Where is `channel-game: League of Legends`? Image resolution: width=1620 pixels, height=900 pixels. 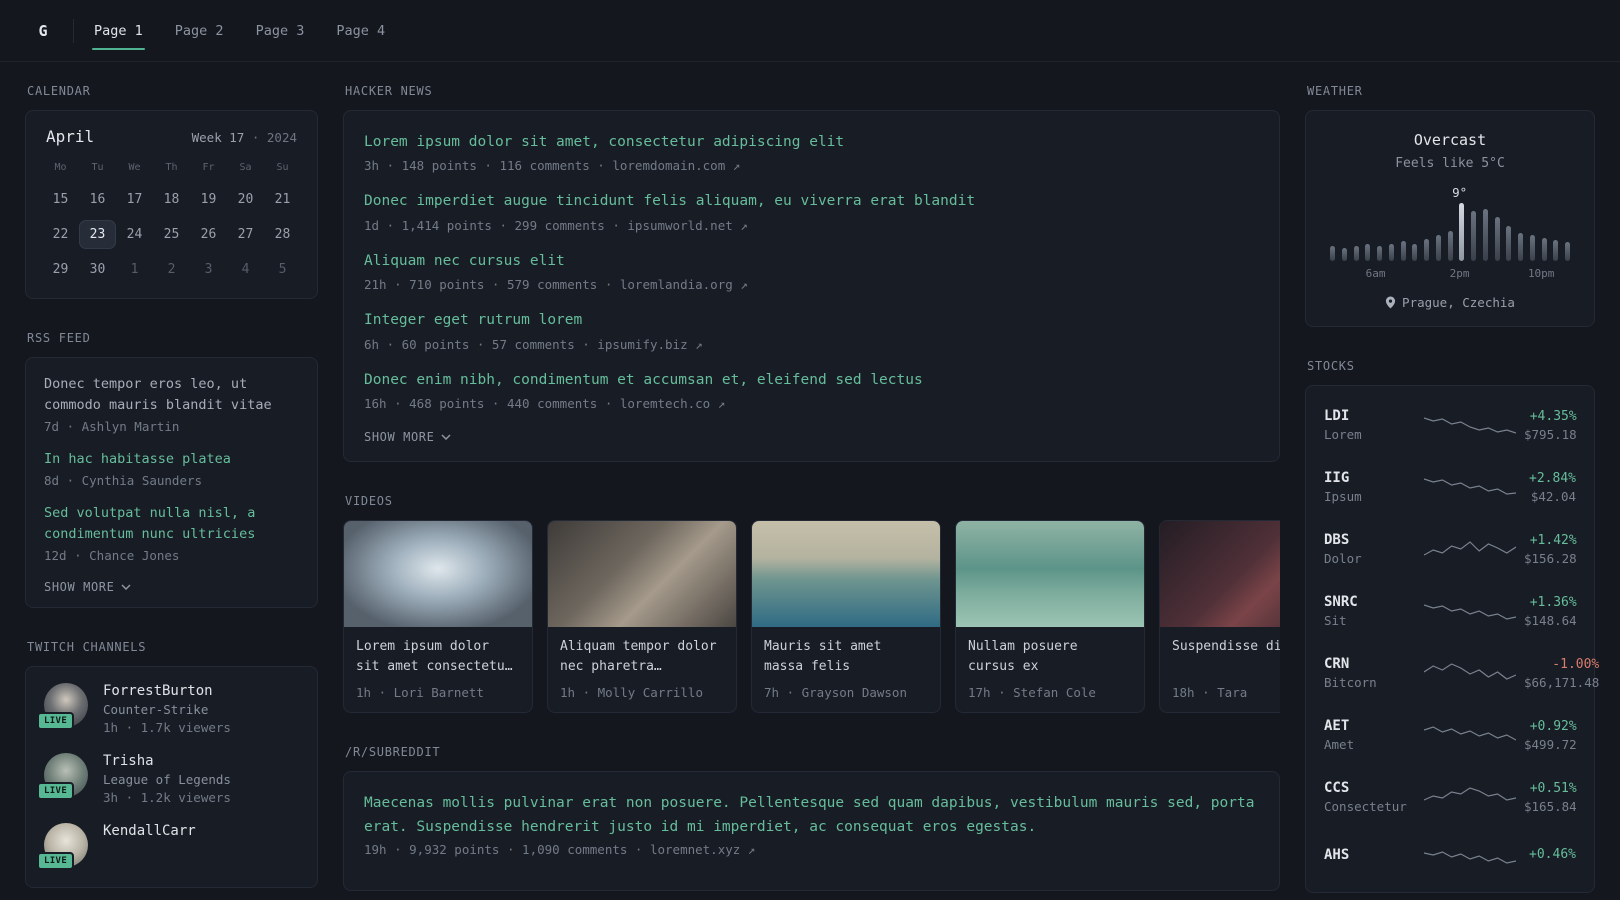 channel-game: League of Legends is located at coordinates (167, 779).